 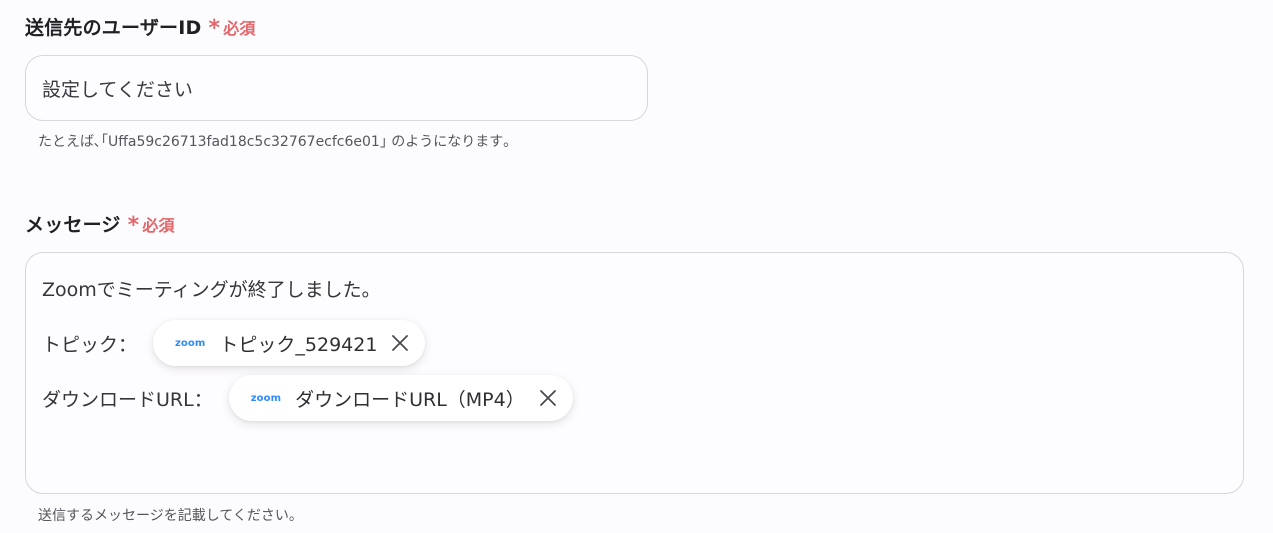 What do you see at coordinates (117, 89) in the screenshot?
I see `recipient-input-placeholder: 設定してください` at bounding box center [117, 89].